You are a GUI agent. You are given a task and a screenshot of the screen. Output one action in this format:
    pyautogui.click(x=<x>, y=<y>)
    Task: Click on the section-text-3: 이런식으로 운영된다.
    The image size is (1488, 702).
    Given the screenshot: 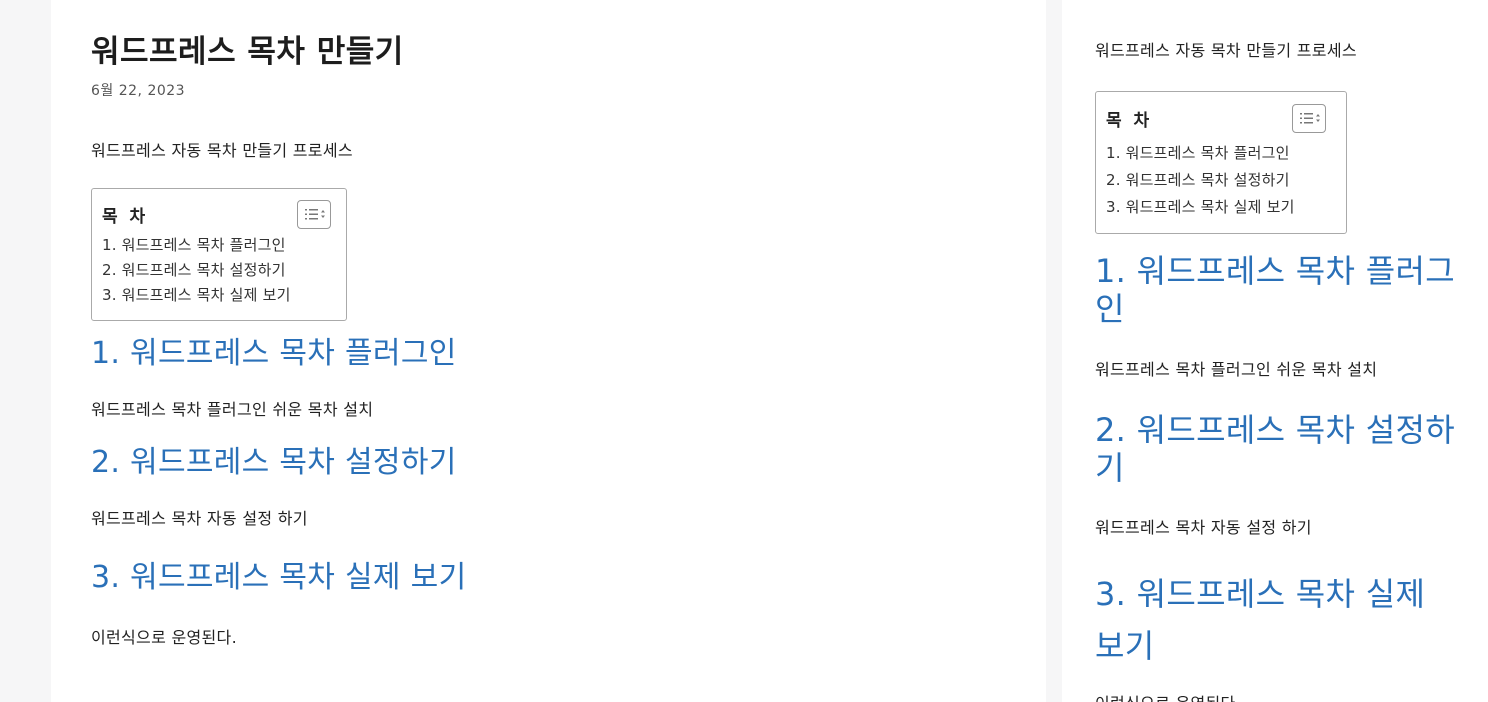 What is the action you would take?
    pyautogui.click(x=164, y=637)
    